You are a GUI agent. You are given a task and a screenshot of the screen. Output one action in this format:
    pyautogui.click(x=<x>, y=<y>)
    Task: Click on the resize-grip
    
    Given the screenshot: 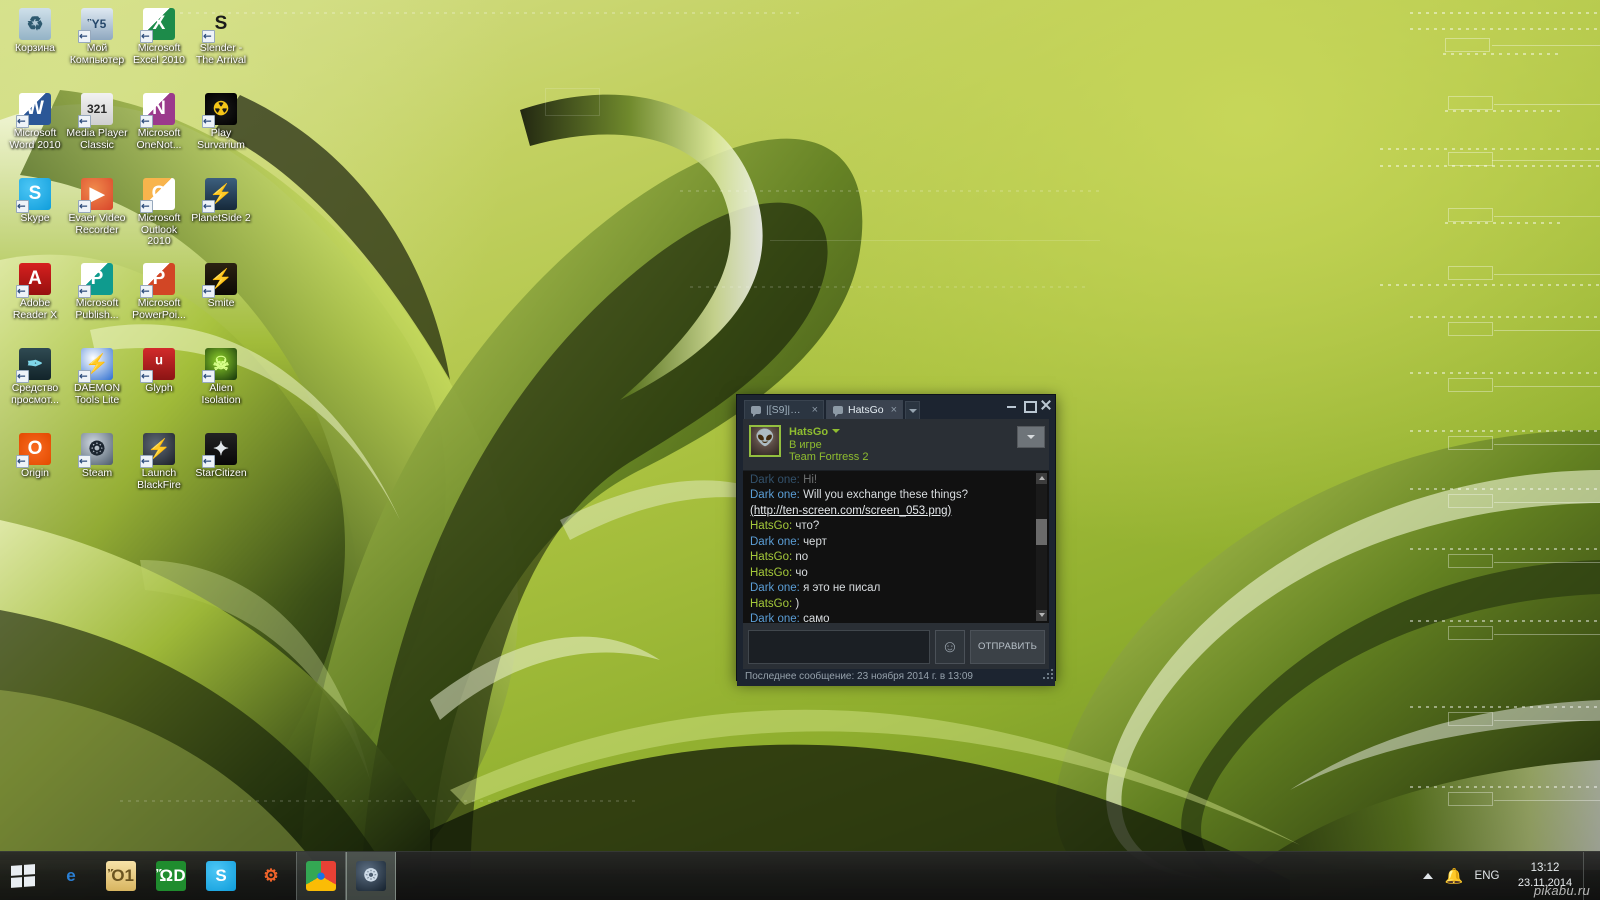 What is the action you would take?
    pyautogui.click(x=1048, y=674)
    